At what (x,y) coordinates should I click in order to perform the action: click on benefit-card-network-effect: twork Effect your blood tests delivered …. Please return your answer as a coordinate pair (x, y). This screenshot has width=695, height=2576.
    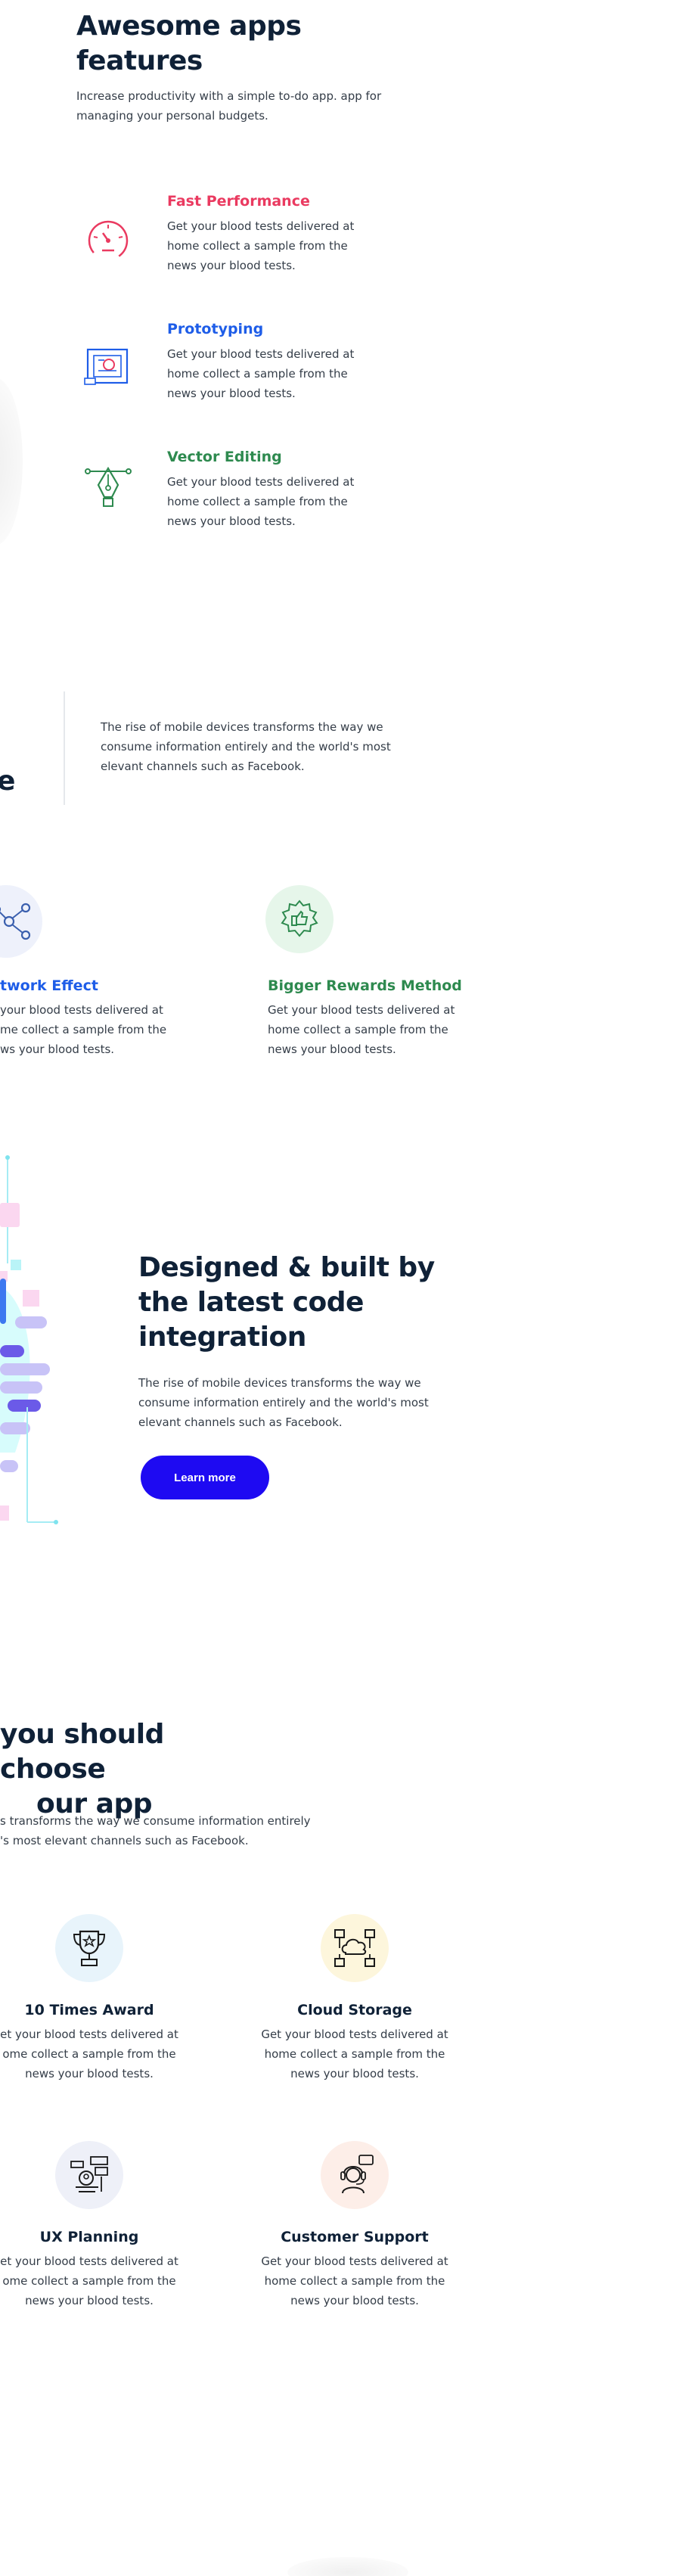
    Looking at the image, I should click on (98, 1016).